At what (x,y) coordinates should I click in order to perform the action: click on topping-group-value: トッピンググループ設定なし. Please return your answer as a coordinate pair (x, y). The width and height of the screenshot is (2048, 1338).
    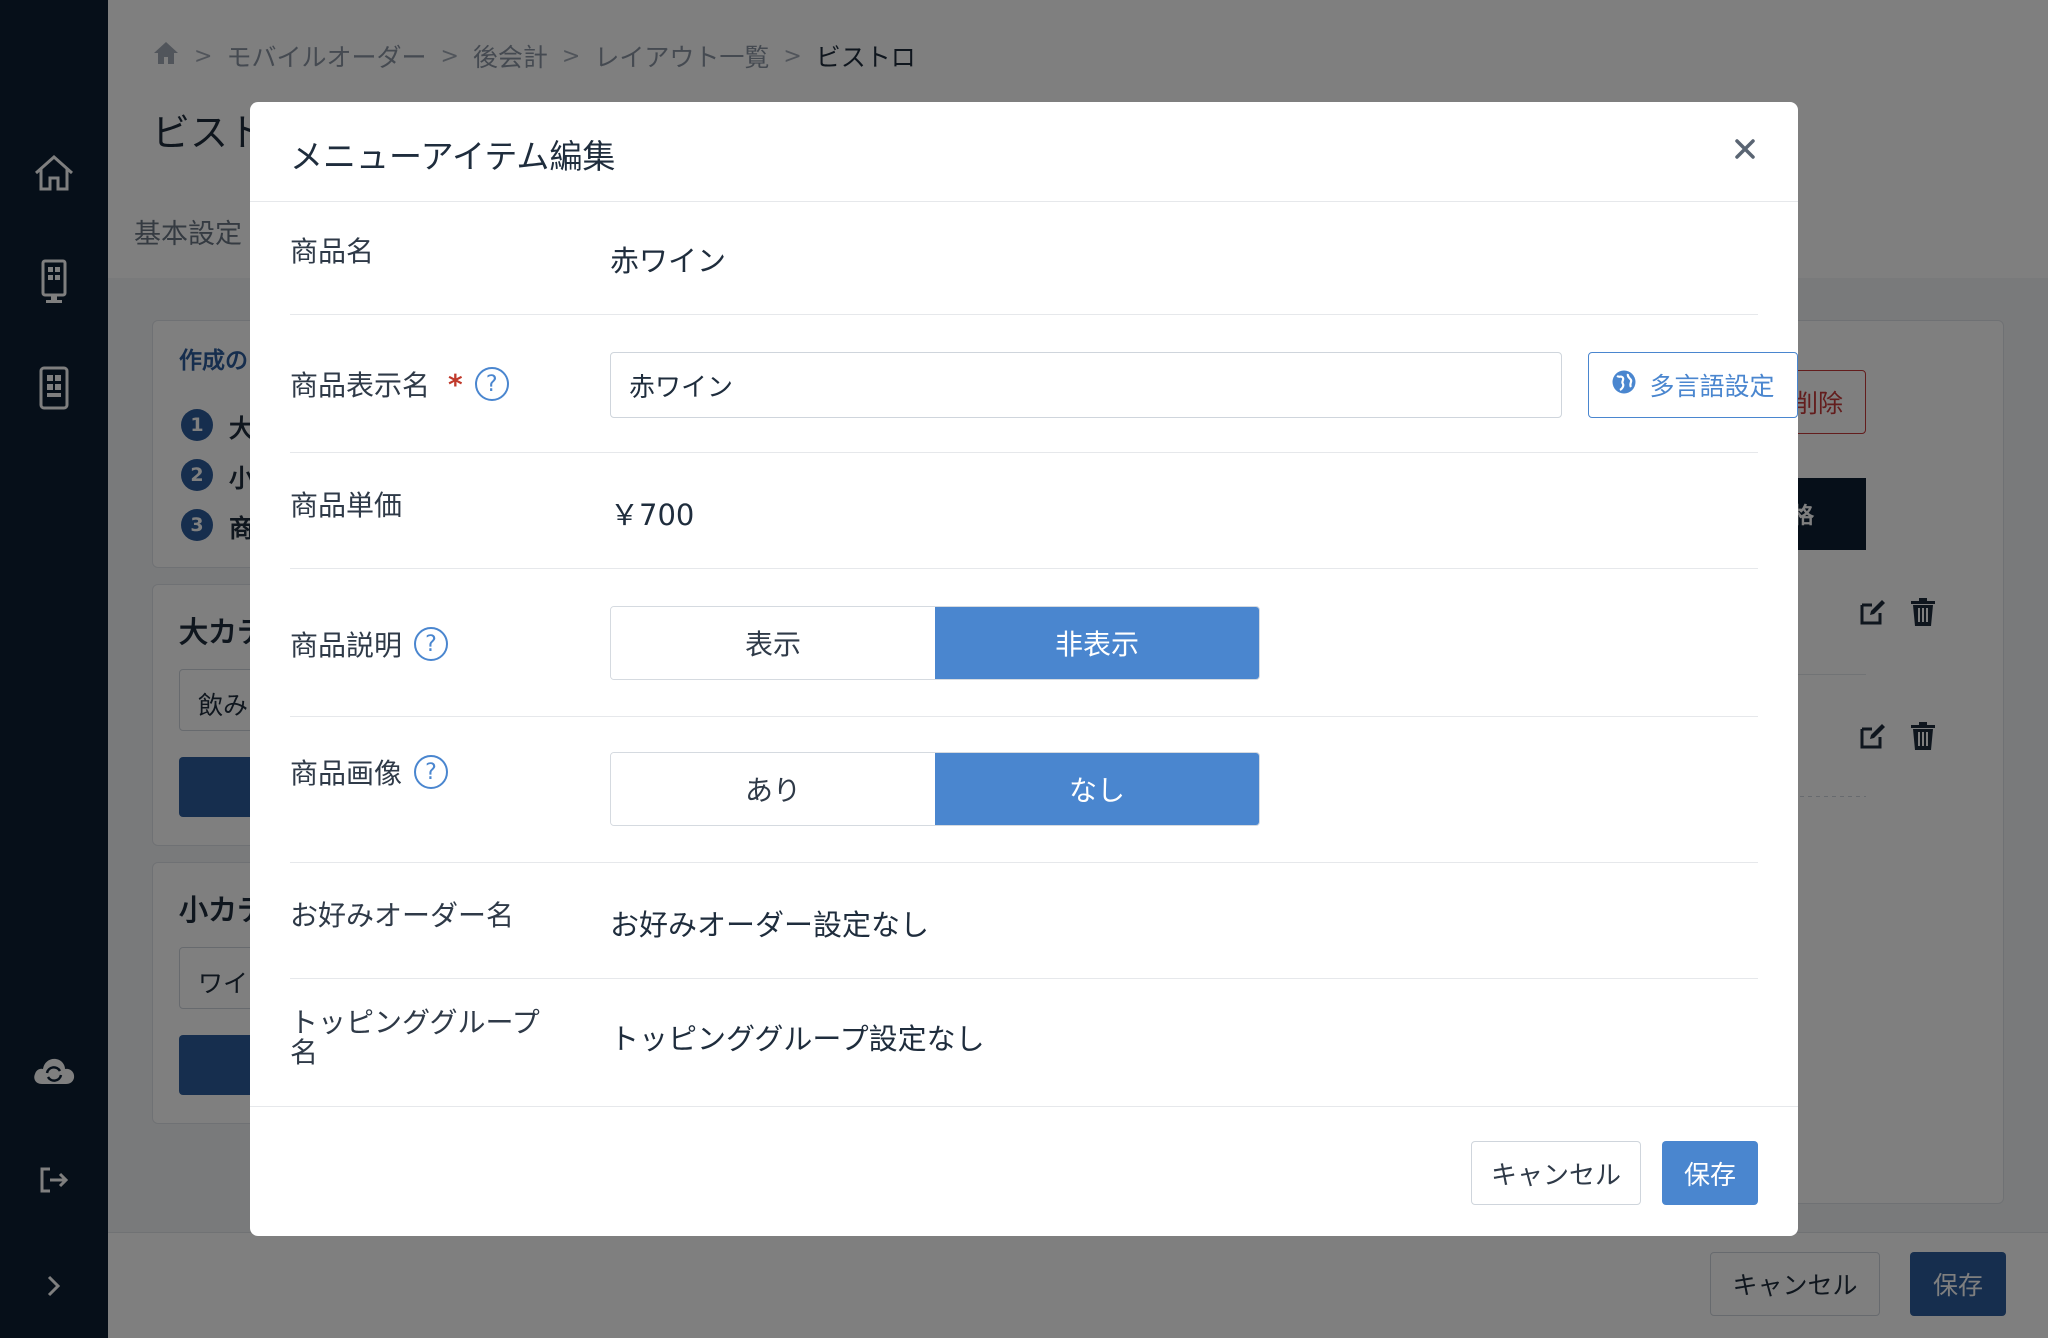
    Looking at the image, I should click on (797, 1039).